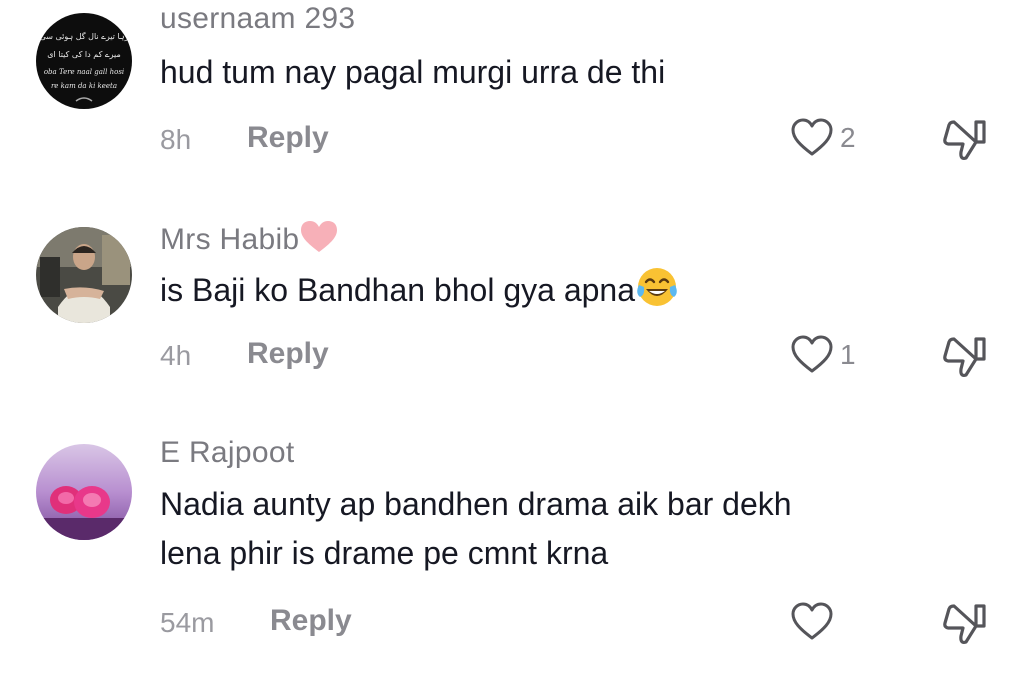  I want to click on comment-text-content: is Baji ko Bandhan bhol gya apna, so click(398, 290).